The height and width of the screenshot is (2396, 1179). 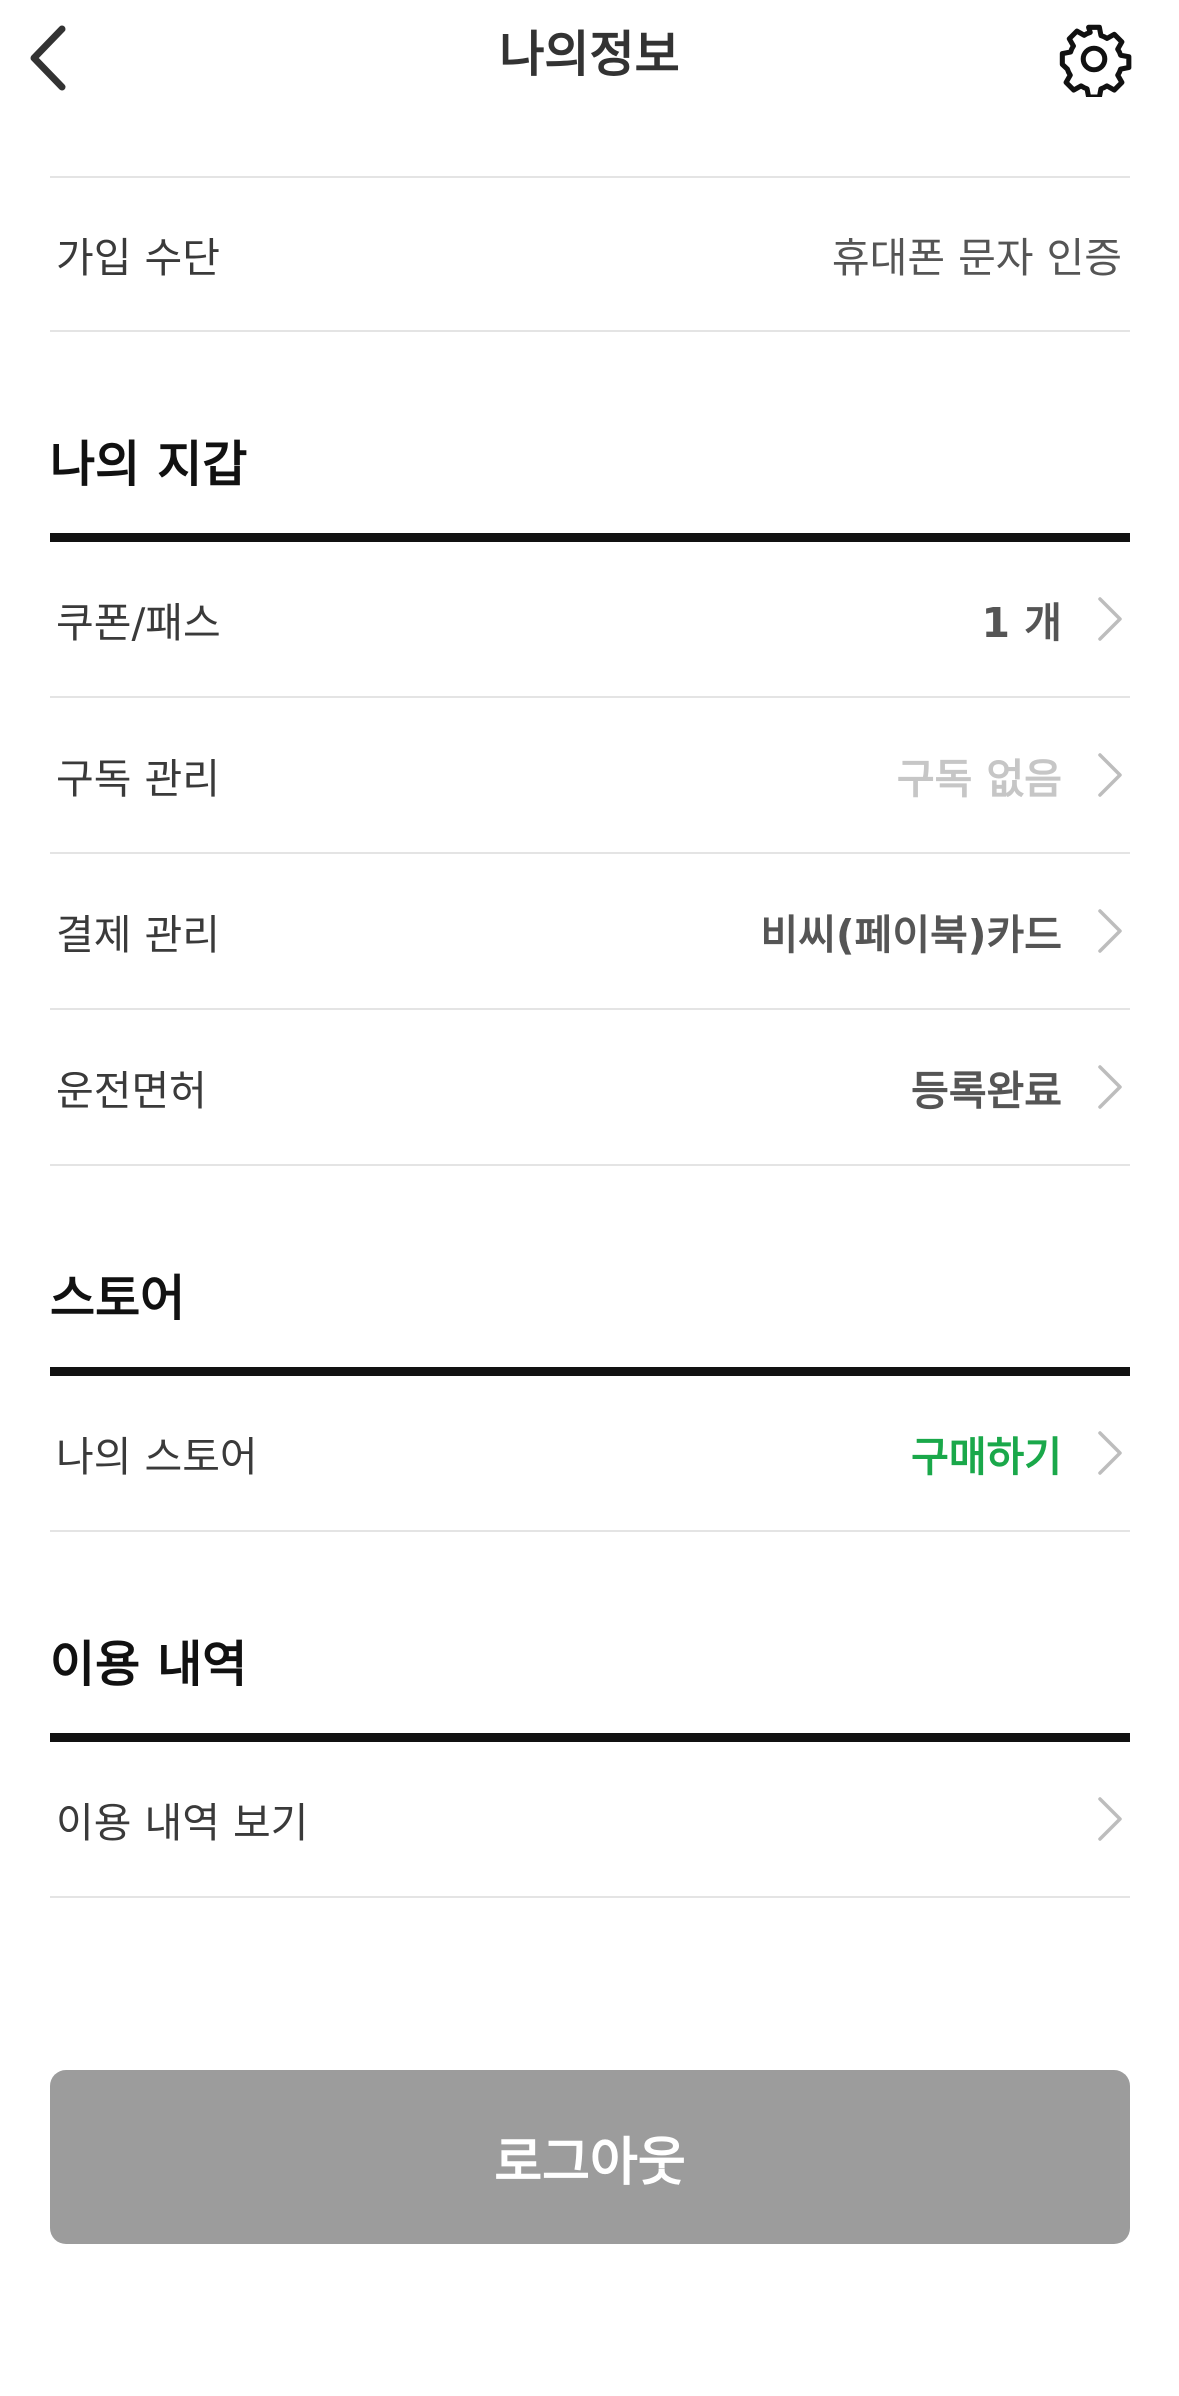 I want to click on view-history-row: 이용 내역 보기, so click(x=590, y=1820).